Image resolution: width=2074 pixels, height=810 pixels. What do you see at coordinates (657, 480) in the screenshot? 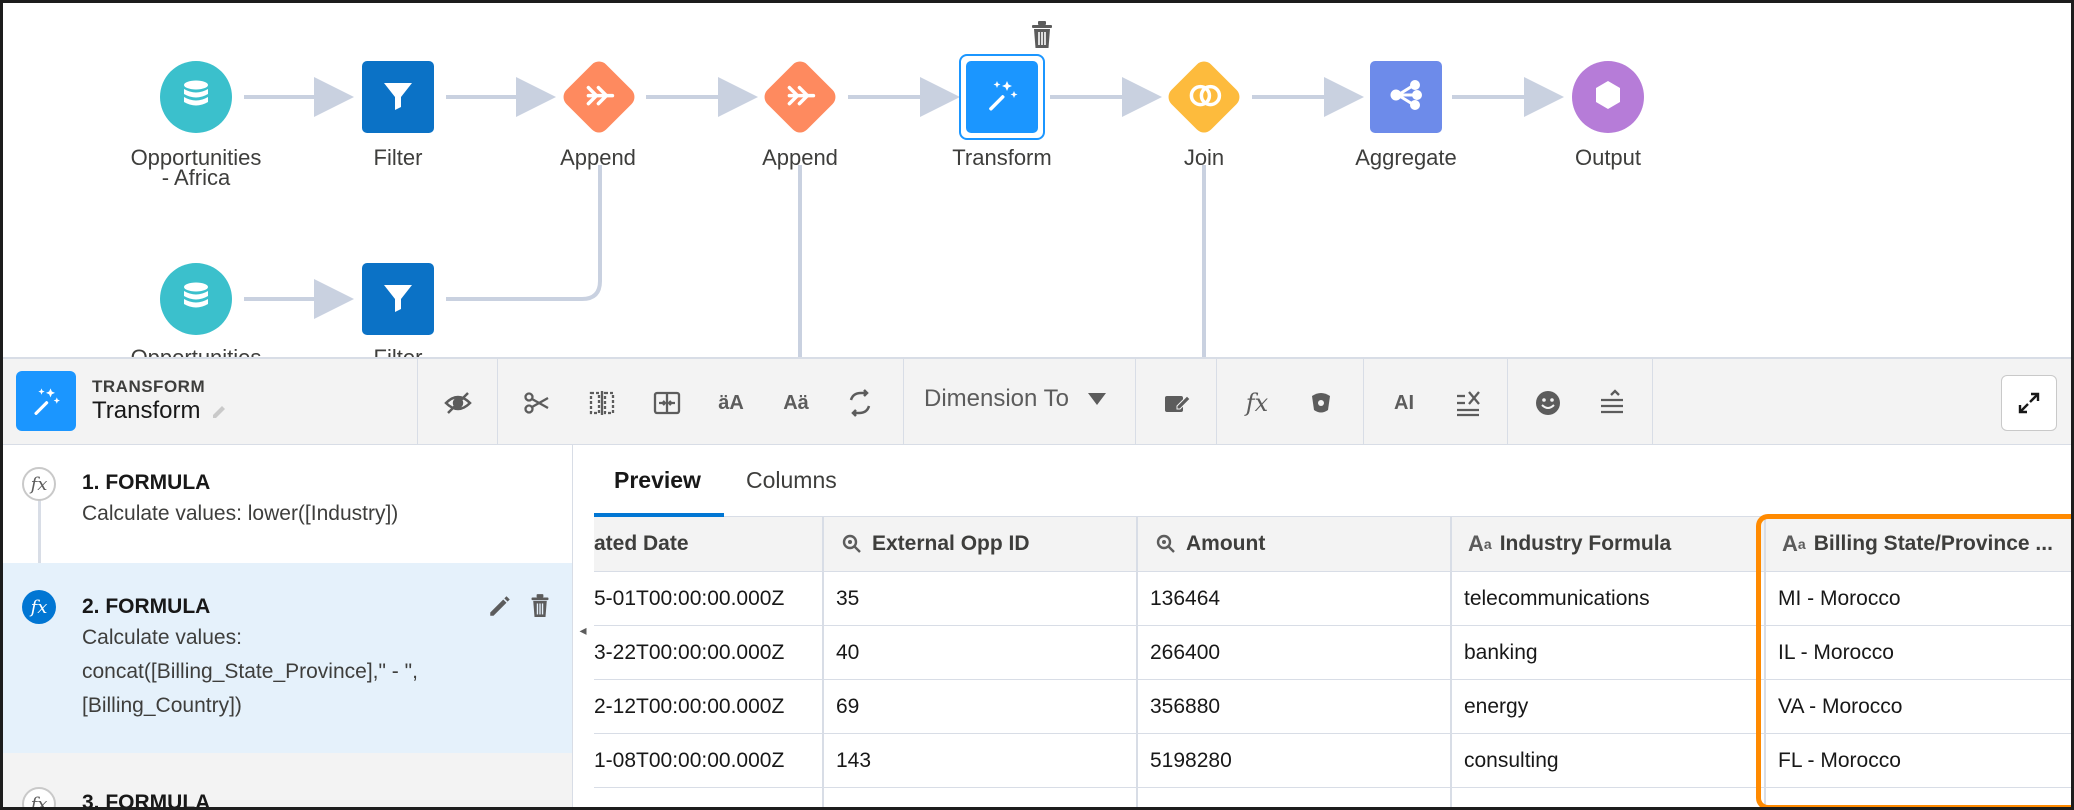
I see `tab-preview: Preview` at bounding box center [657, 480].